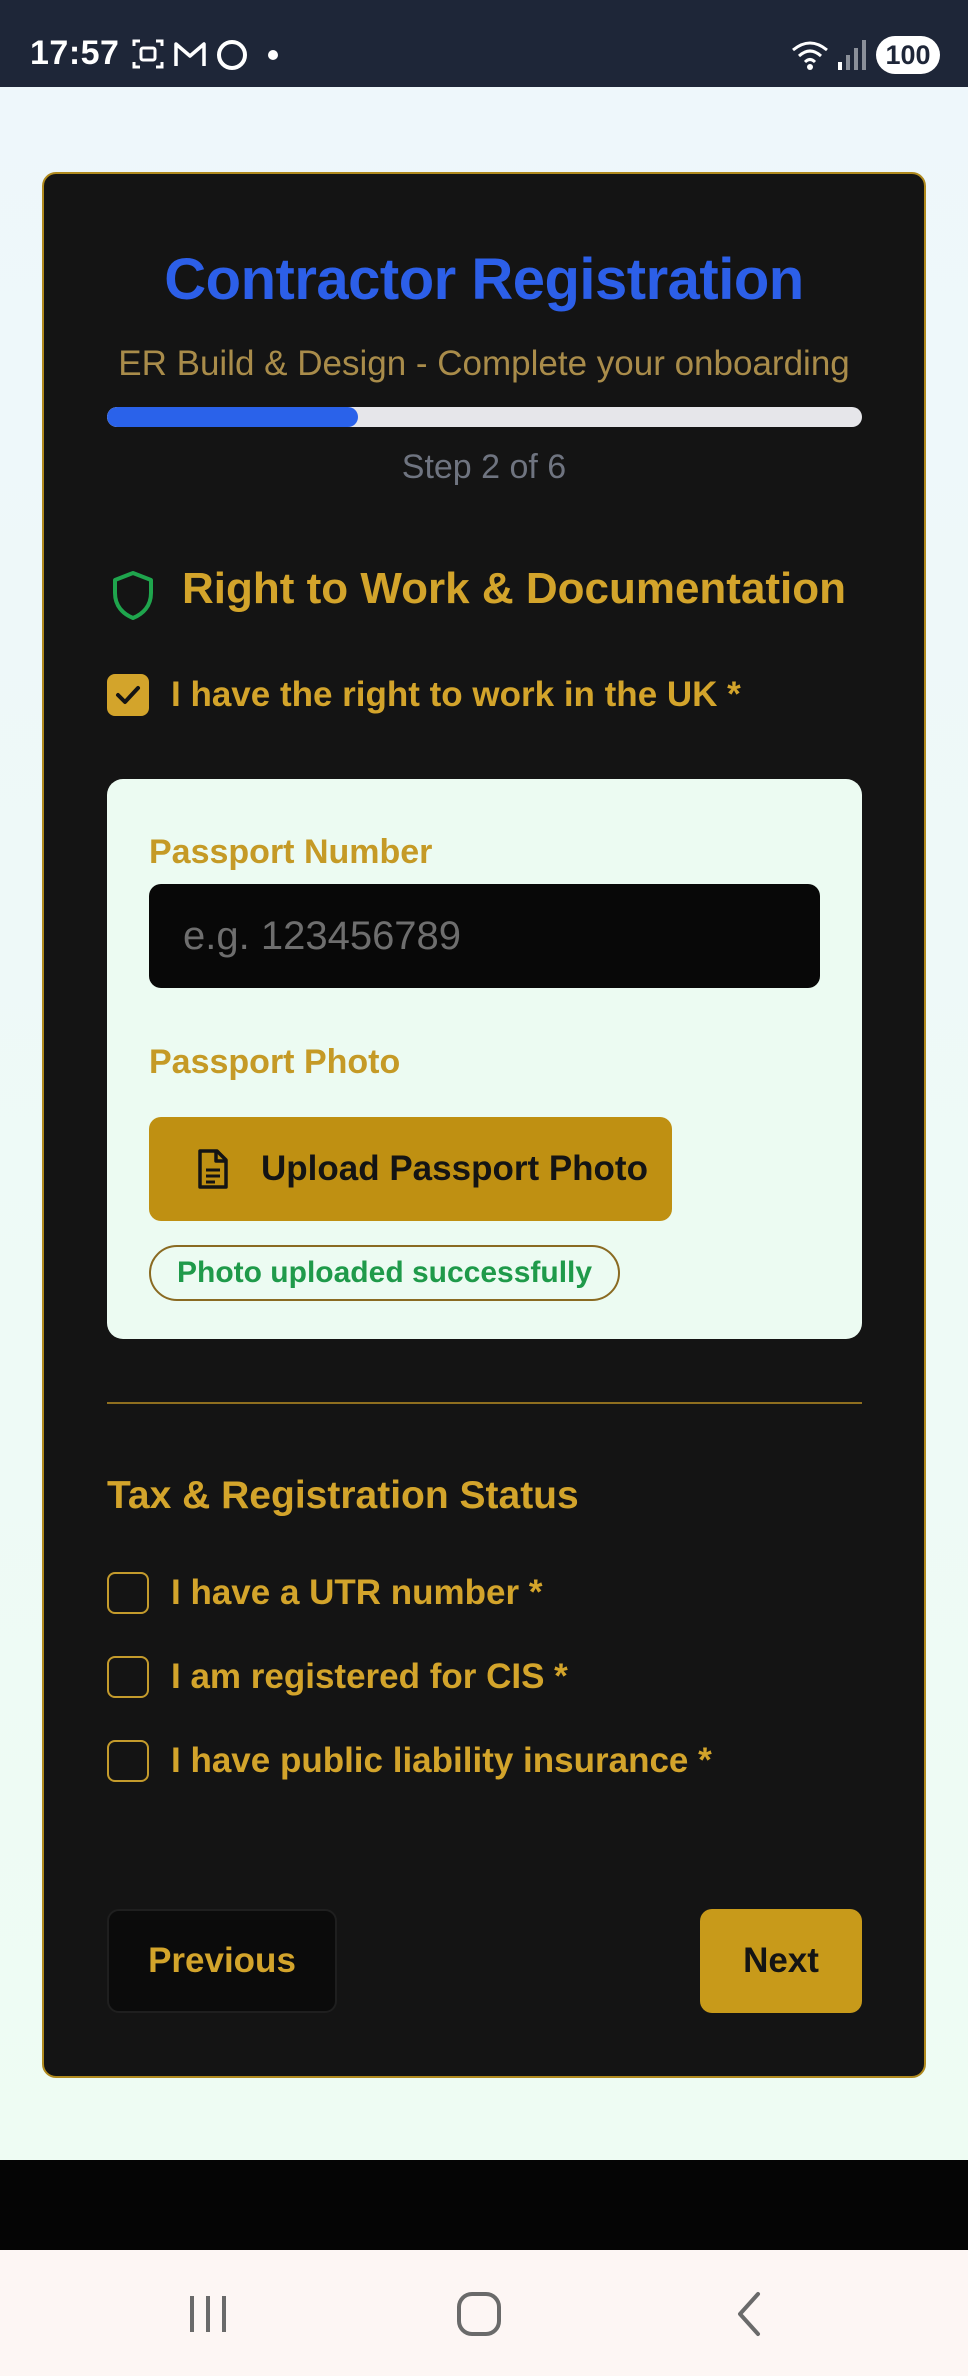 This screenshot has width=968, height=2376. Describe the element at coordinates (291, 852) in the screenshot. I see `passport-number-label: Passport Number` at that location.